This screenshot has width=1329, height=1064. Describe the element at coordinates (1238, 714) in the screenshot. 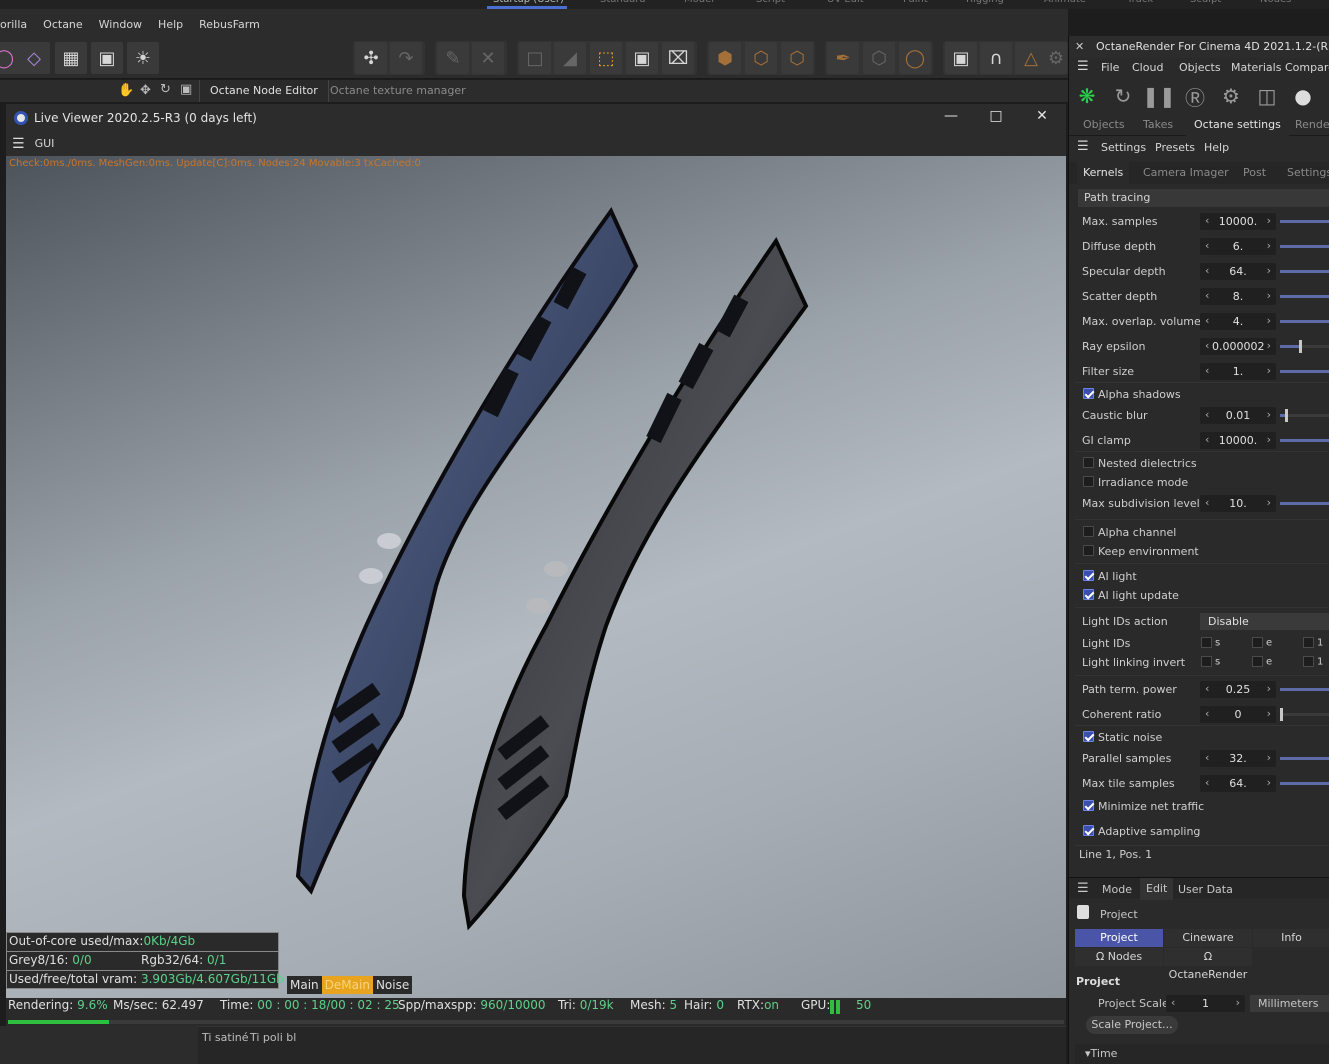

I see `coherent-ratio-input: ‹ 0 ›` at that location.